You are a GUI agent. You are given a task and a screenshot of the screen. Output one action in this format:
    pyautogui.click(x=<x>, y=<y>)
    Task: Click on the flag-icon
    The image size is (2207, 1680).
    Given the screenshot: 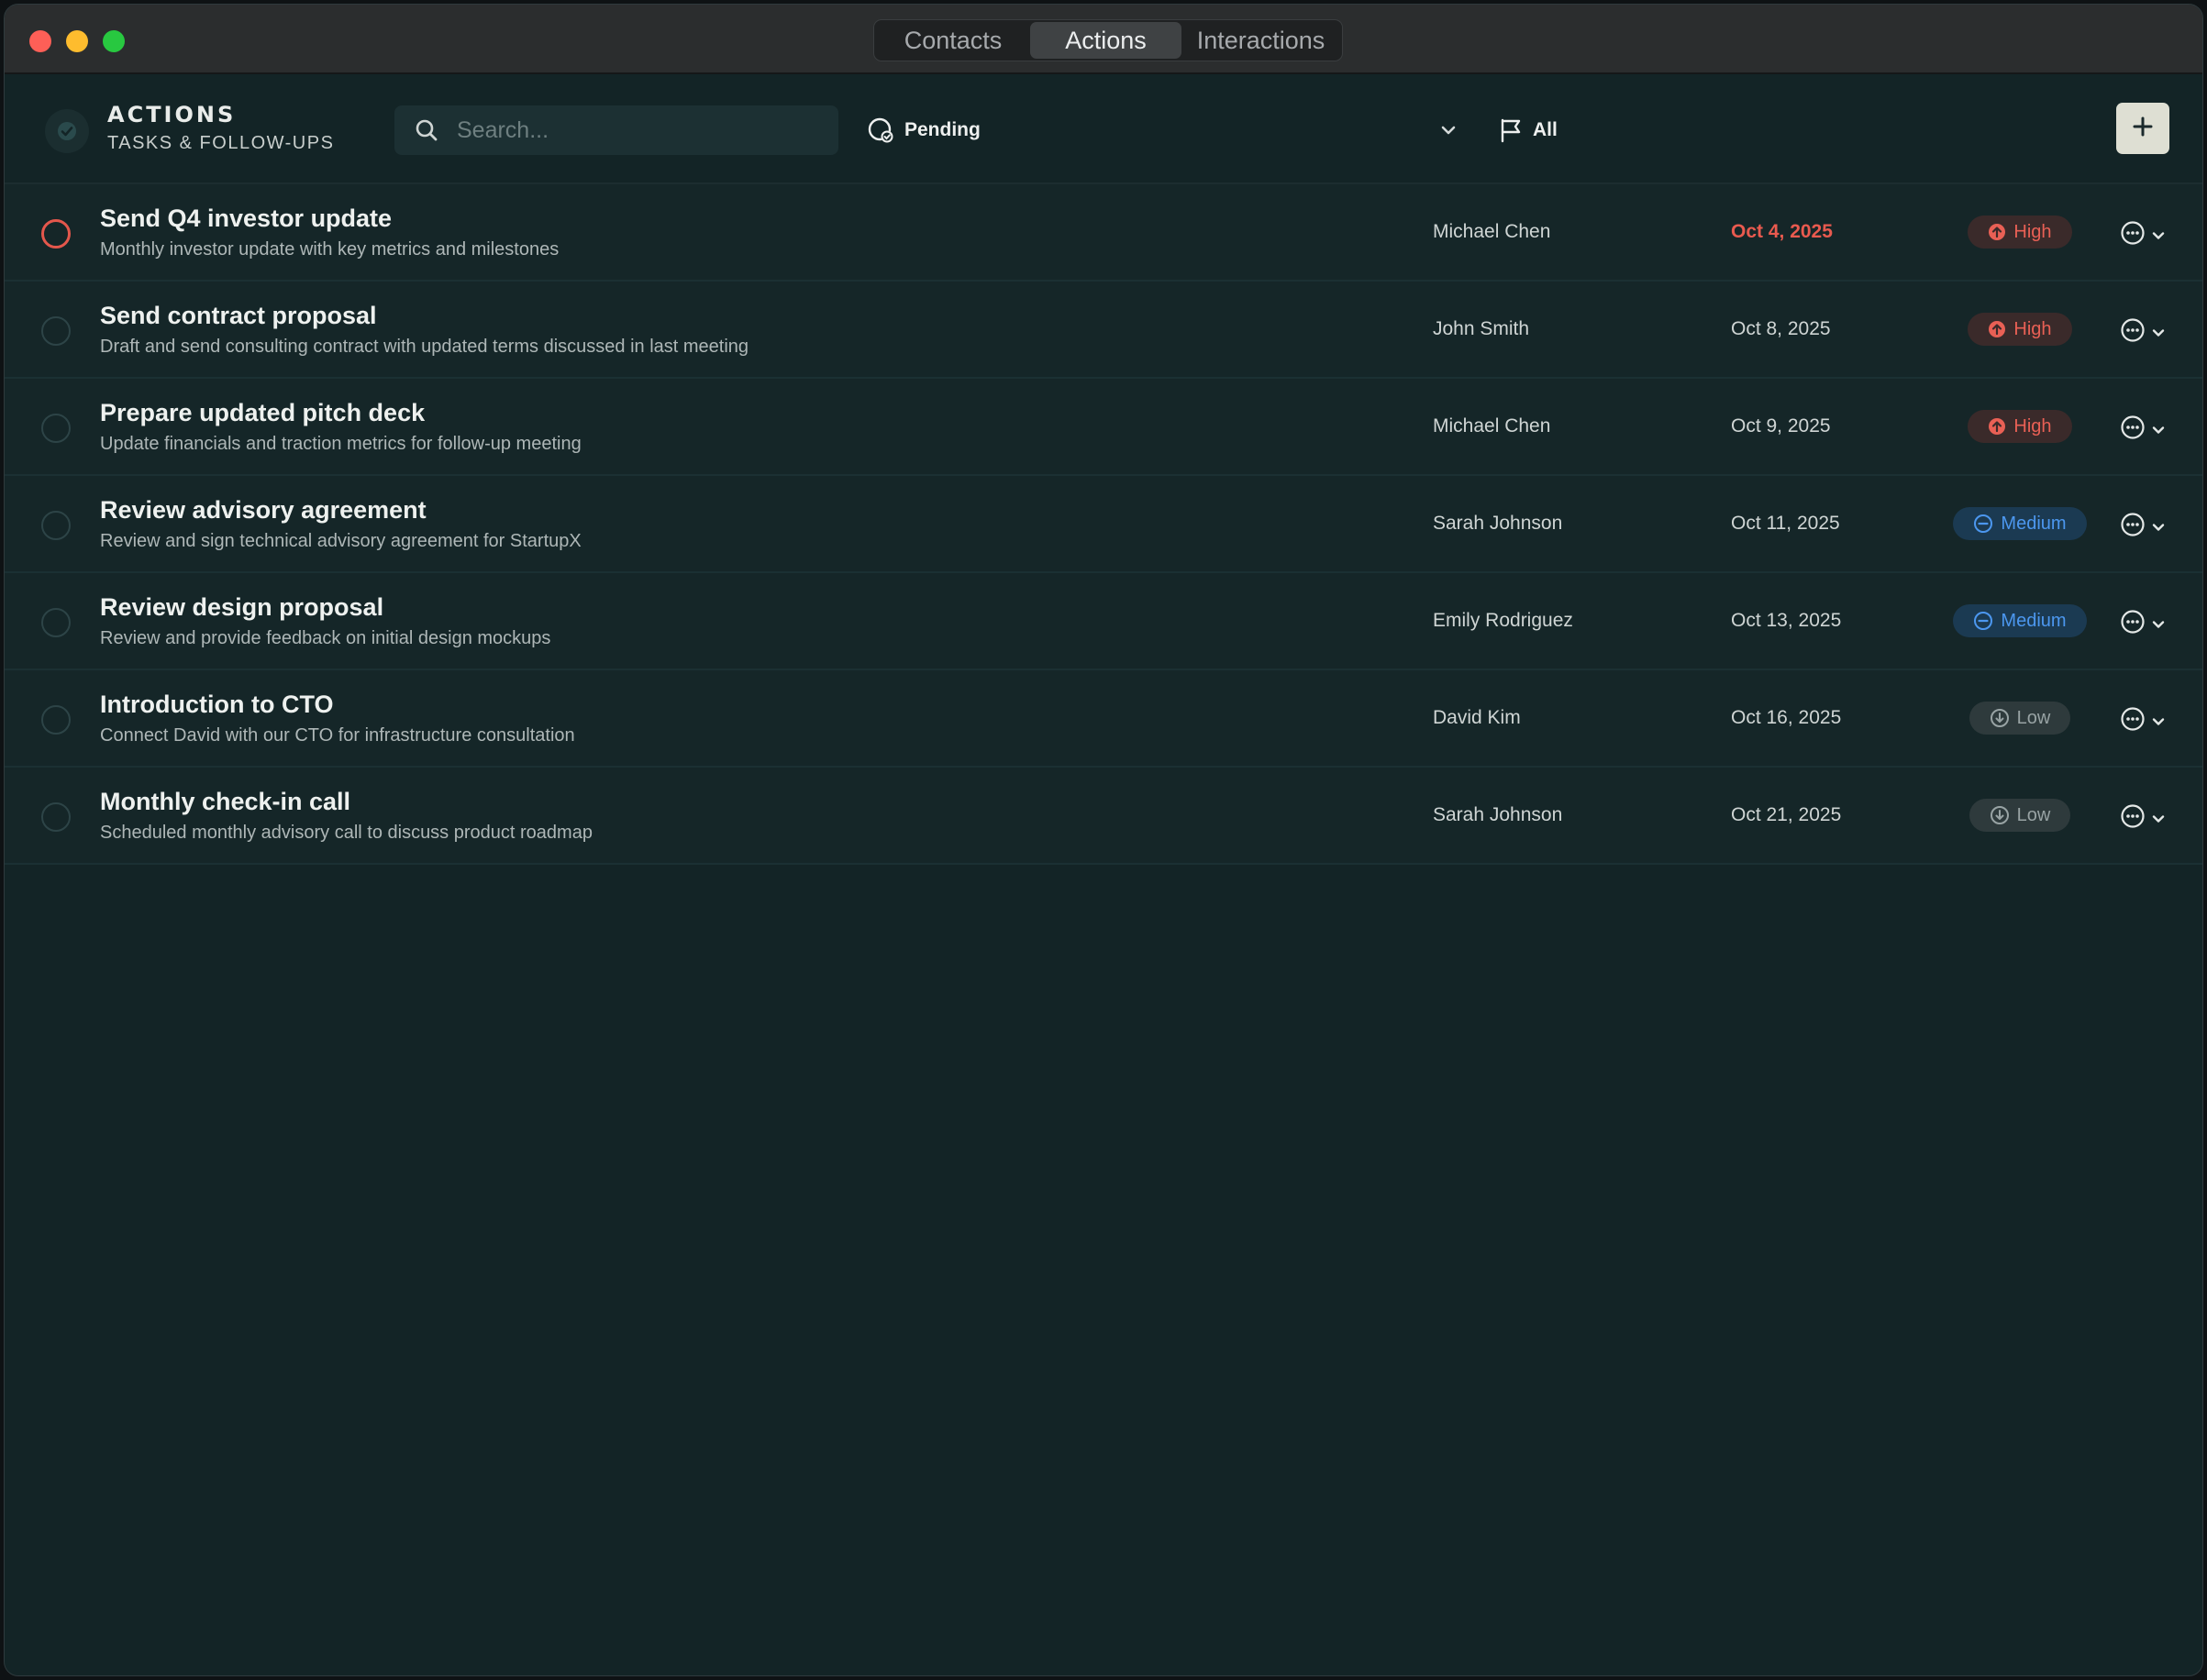 What is the action you would take?
    pyautogui.click(x=1511, y=130)
    